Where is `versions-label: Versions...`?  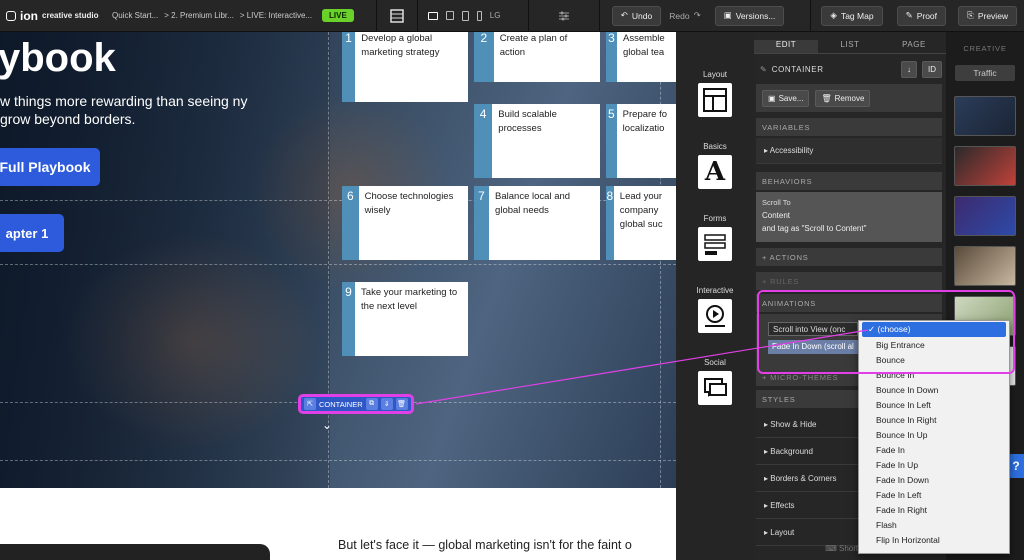
versions-label: Versions... is located at coordinates (755, 15).